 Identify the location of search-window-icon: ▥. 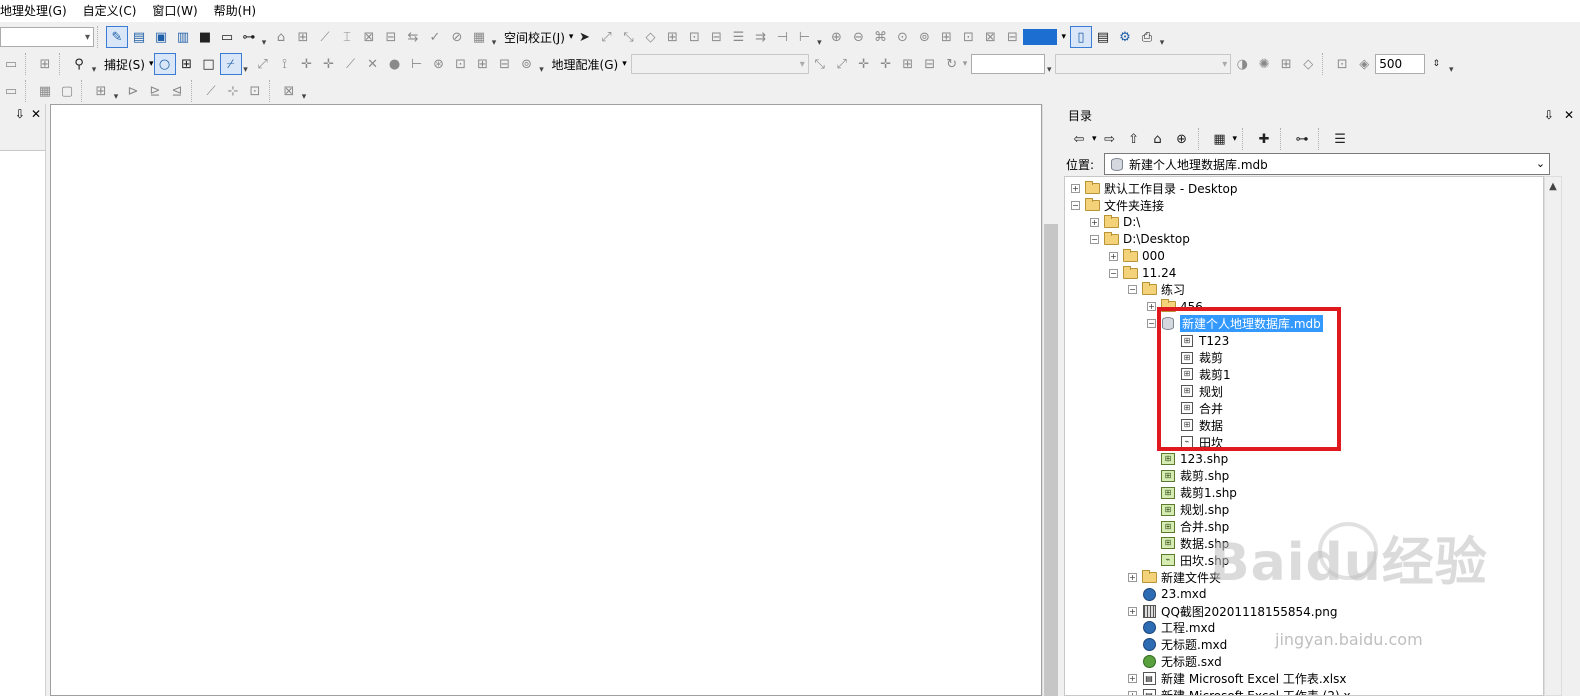
(183, 37).